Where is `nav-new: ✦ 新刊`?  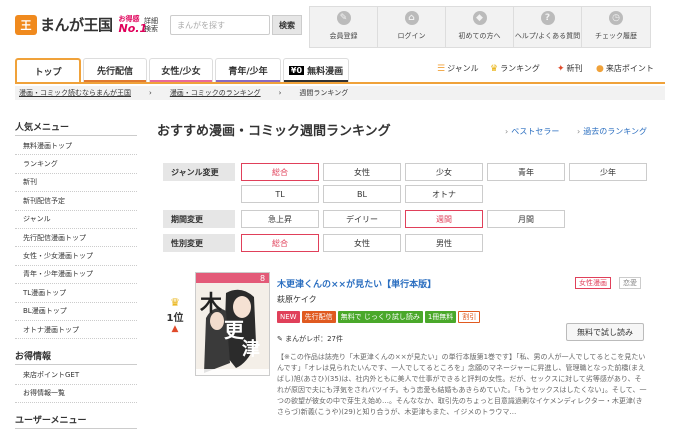
nav-new: ✦ 新刊 is located at coordinates (570, 68).